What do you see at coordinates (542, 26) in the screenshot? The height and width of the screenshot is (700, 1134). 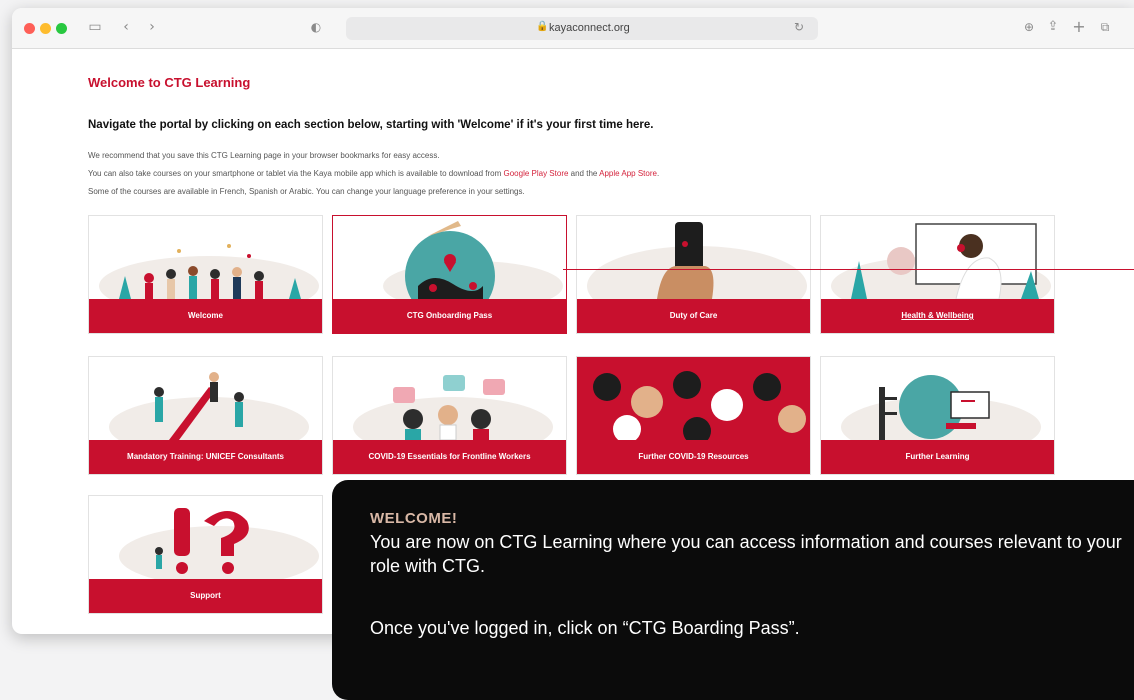 I see `lock-icon: 🔒` at bounding box center [542, 26].